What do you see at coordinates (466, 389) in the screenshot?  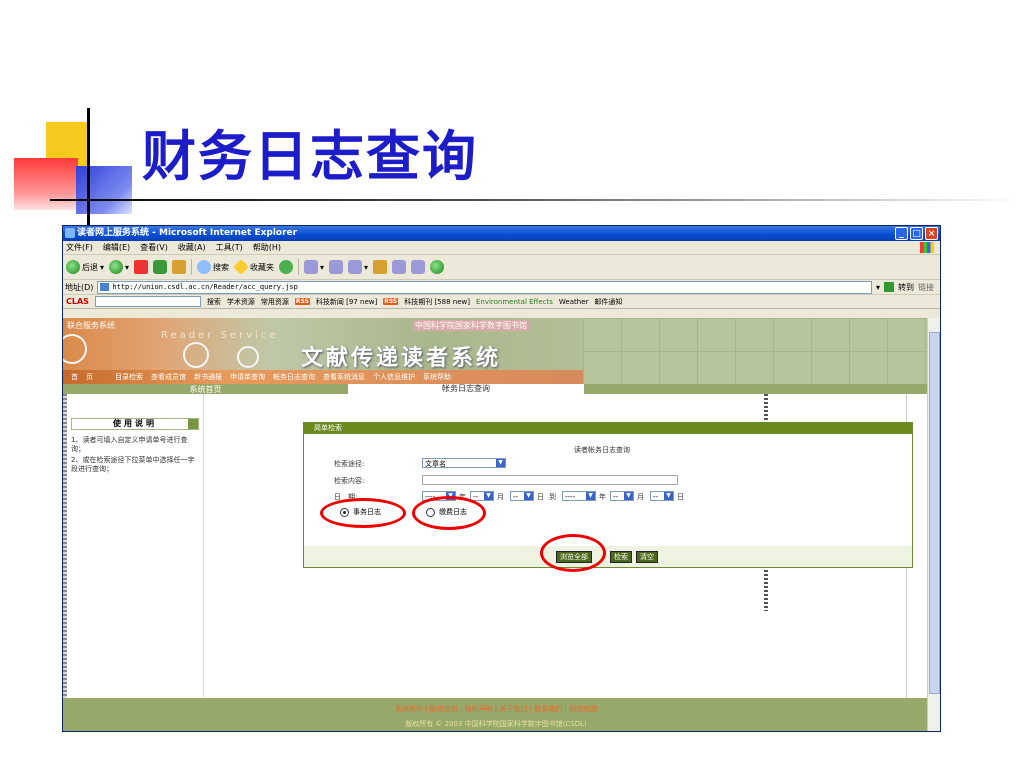 I see `tab-account-log: 帐务日志查询` at bounding box center [466, 389].